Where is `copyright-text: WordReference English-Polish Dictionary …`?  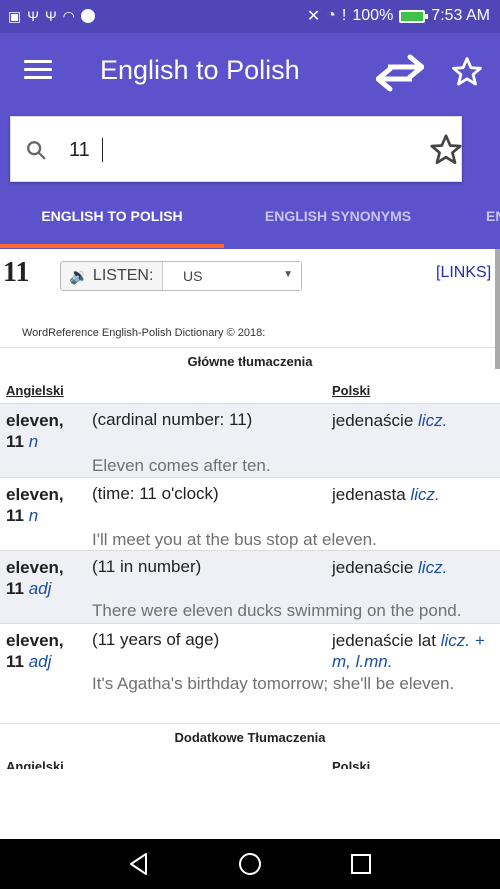
copyright-text: WordReference English-Polish Dictionary … is located at coordinates (144, 333).